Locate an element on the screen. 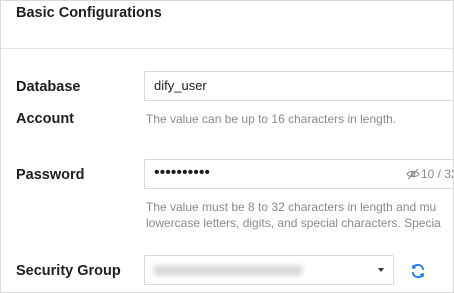 Image resolution: width=454 pixels, height=293 pixels. section-divider is located at coordinates (227, 48).